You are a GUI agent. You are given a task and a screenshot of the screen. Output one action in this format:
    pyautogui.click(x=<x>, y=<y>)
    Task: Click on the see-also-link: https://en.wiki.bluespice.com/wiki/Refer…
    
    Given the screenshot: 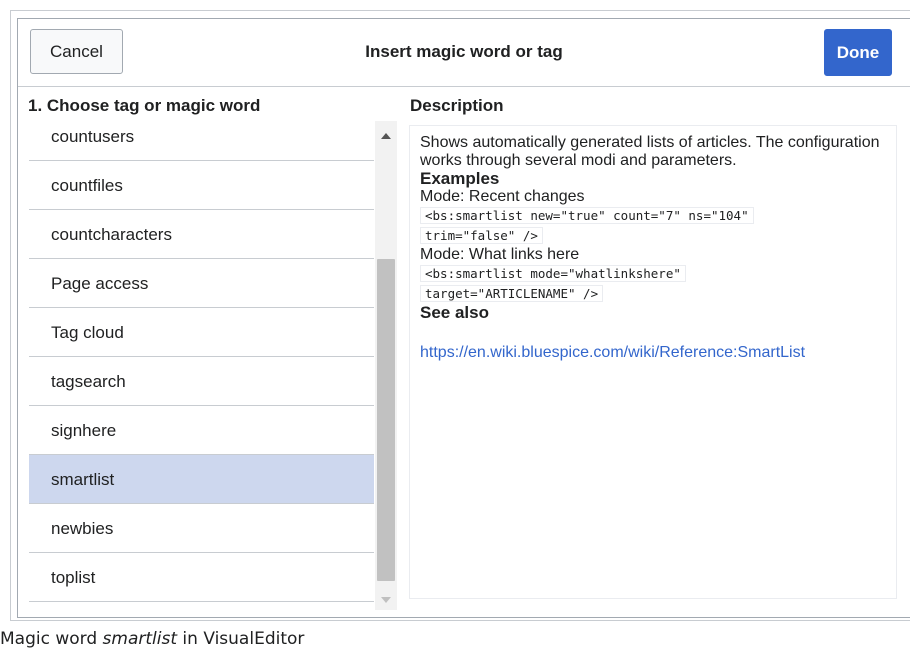 What is the action you would take?
    pyautogui.click(x=653, y=353)
    